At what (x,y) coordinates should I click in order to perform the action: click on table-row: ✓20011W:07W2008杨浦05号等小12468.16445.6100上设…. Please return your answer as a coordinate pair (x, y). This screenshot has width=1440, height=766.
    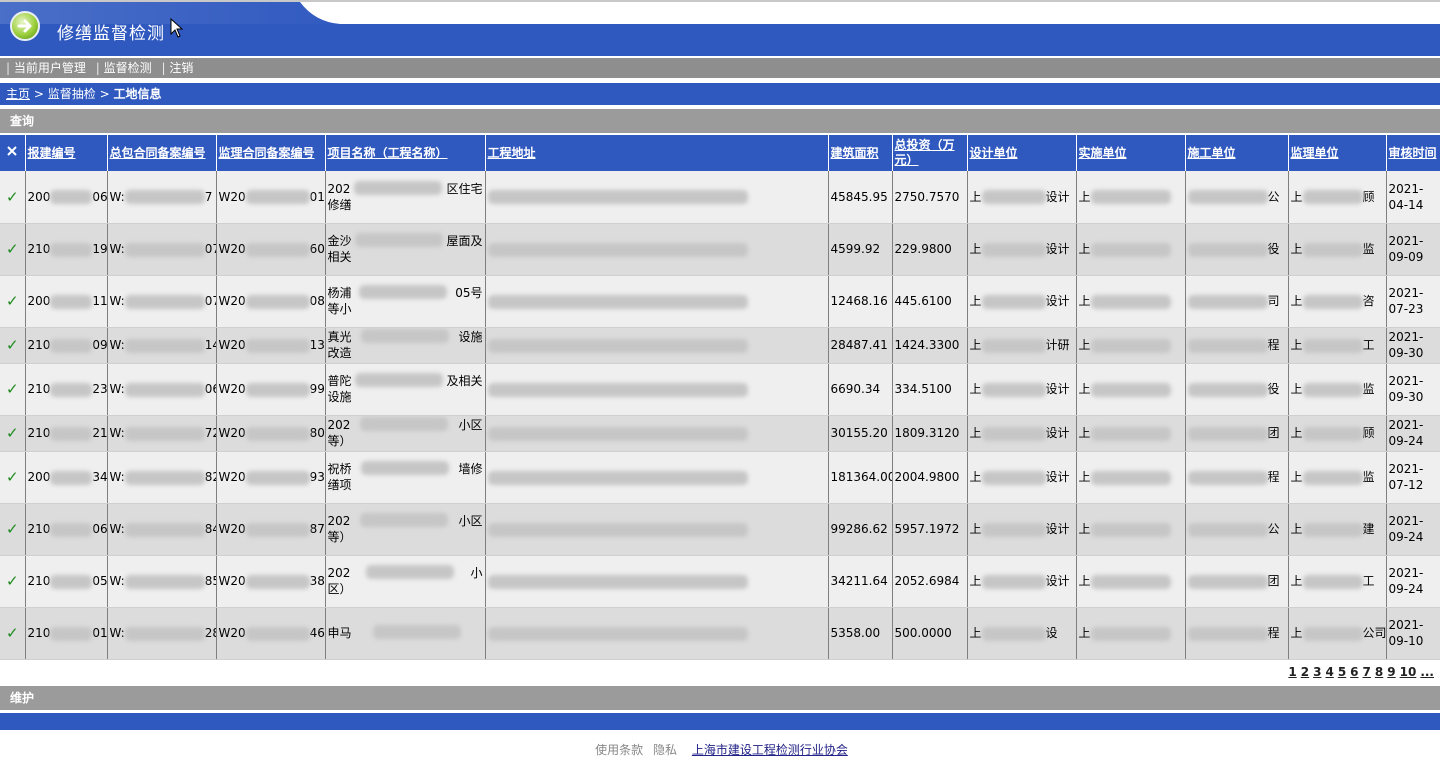
    Looking at the image, I should click on (720, 301).